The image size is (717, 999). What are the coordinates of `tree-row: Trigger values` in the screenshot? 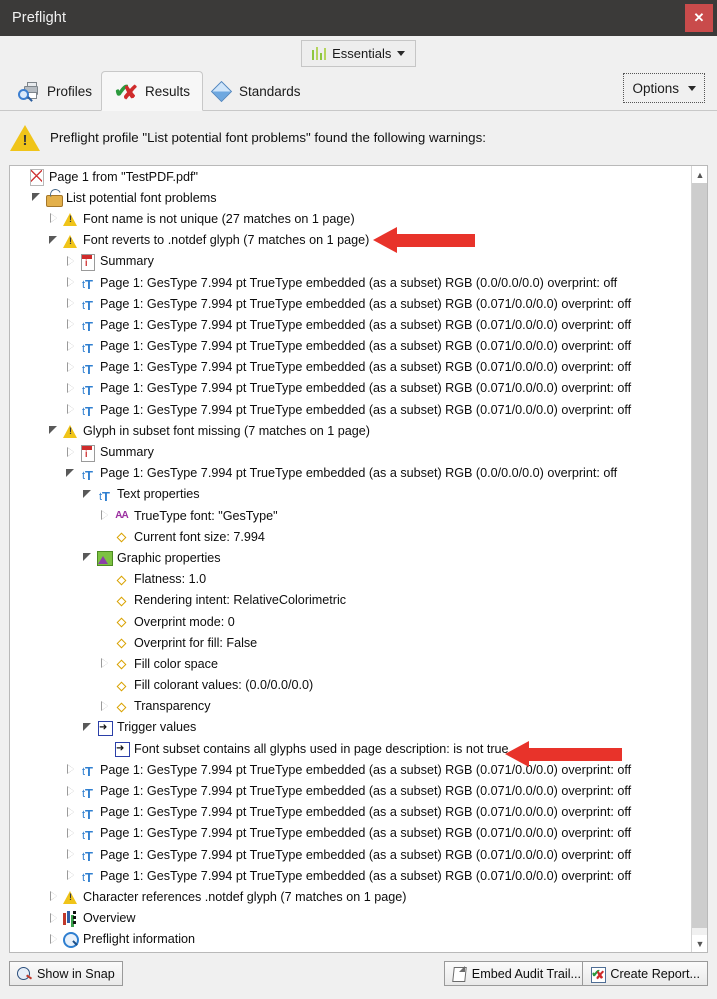 It's located at (351, 727).